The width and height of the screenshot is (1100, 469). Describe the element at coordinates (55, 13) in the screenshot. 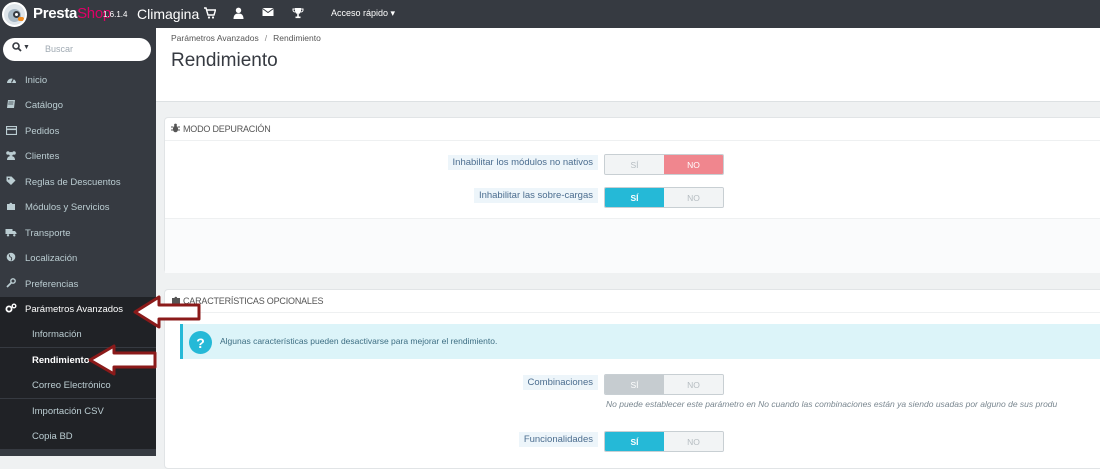

I see `brand-presta: Presta` at that location.